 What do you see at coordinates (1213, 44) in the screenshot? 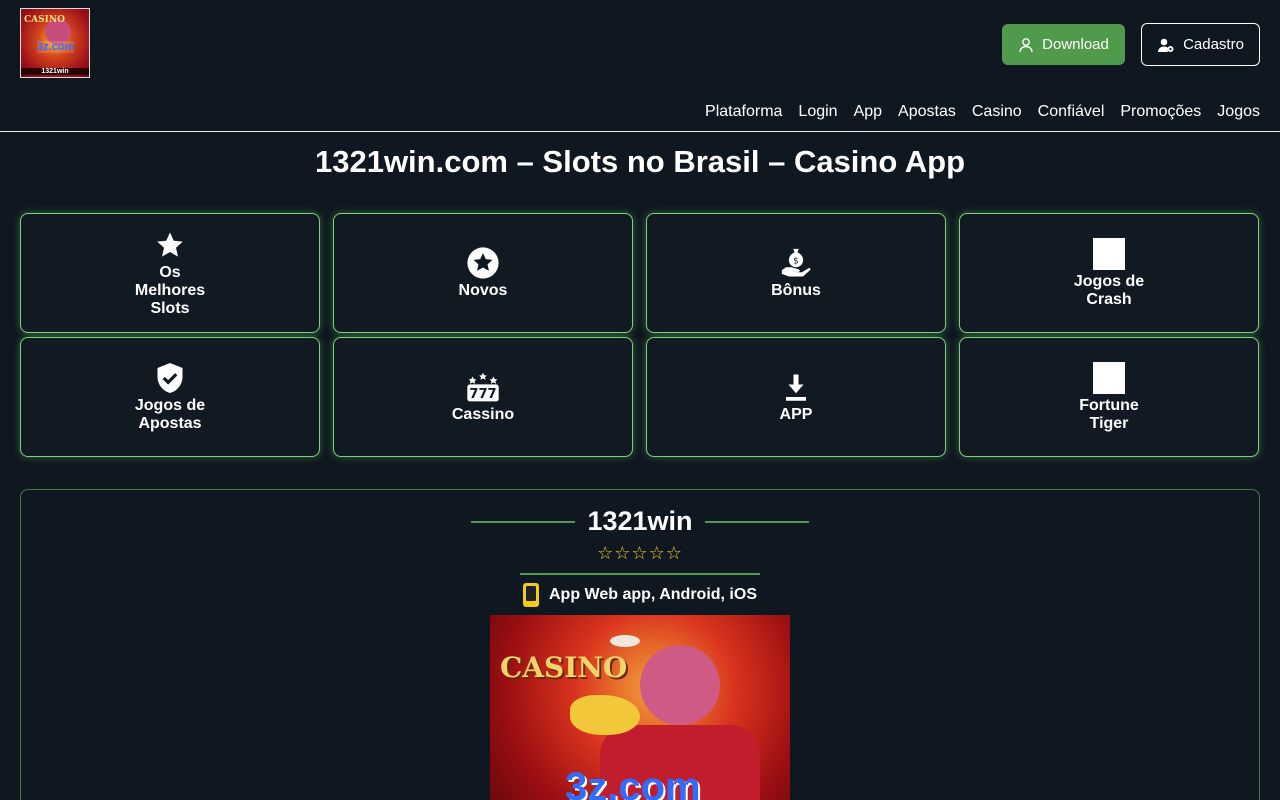
I see `cadastro-label: Cadastro` at bounding box center [1213, 44].